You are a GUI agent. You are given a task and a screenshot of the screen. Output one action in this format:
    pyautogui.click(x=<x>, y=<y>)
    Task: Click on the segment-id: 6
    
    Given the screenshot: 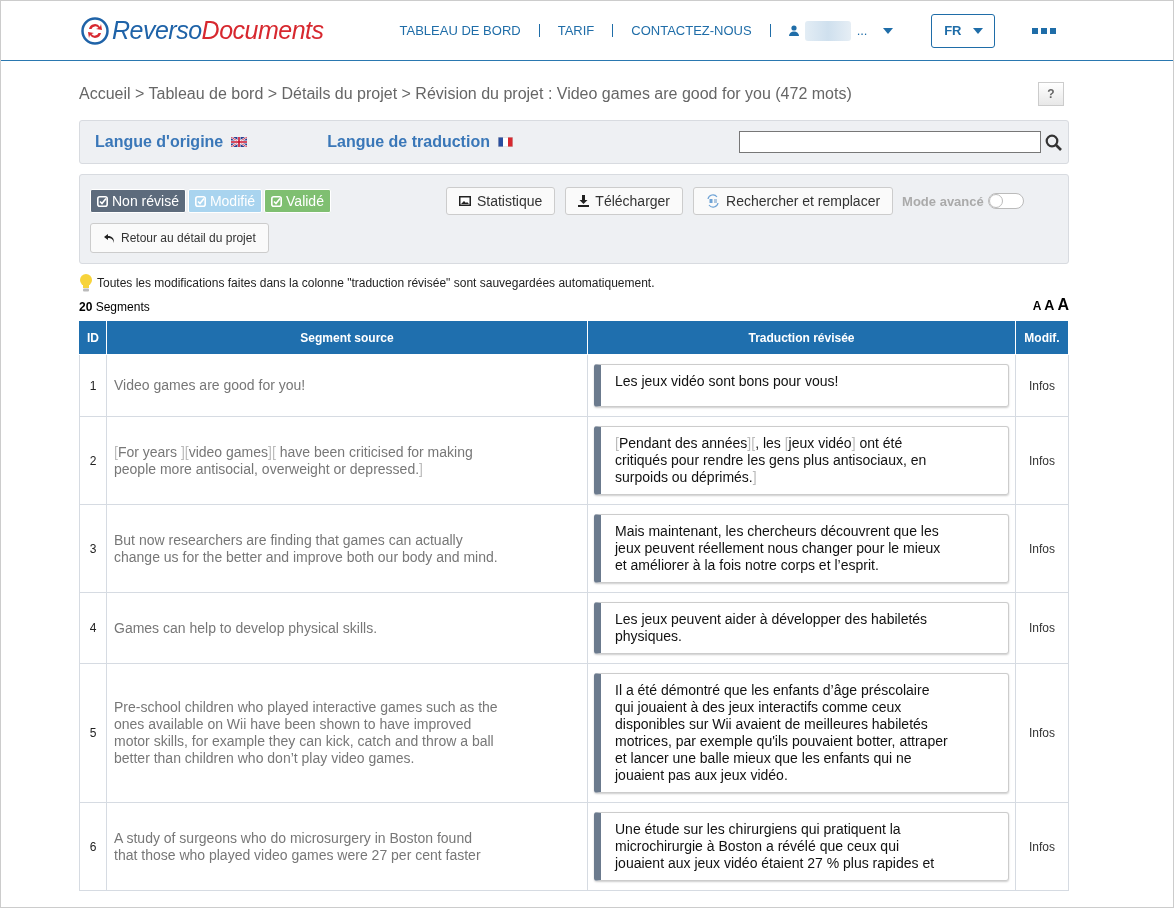 What is the action you would take?
    pyautogui.click(x=93, y=846)
    